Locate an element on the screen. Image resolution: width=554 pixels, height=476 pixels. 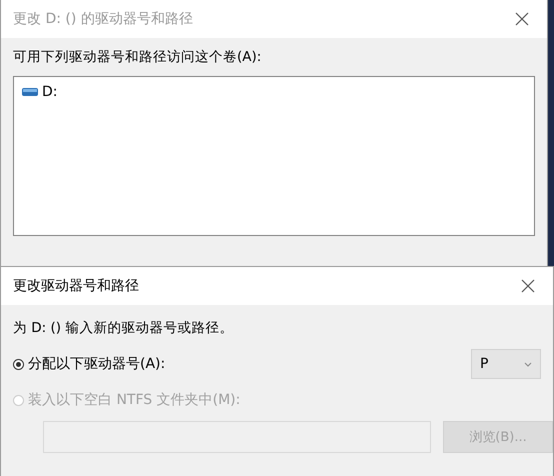
window-title: 更改 D: () 的驱动器号和路径 is located at coordinates (103, 19).